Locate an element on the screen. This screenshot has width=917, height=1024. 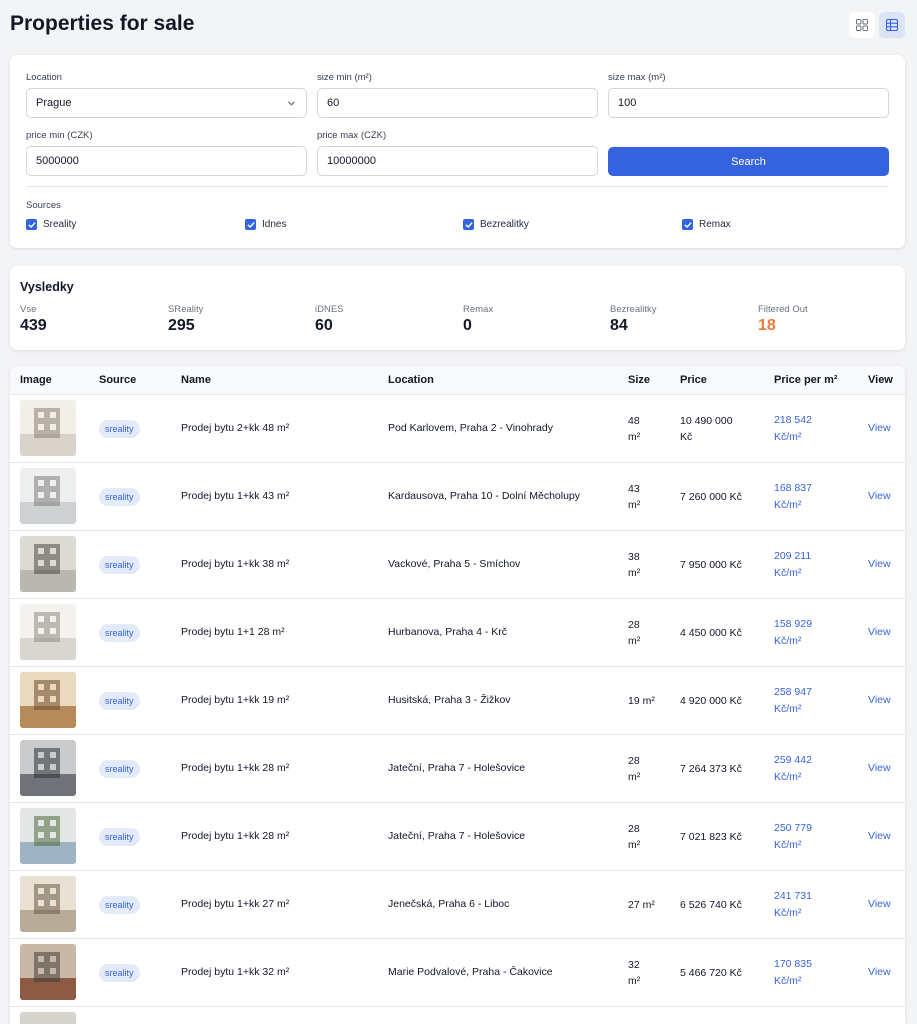
table-view-button is located at coordinates (892, 25).